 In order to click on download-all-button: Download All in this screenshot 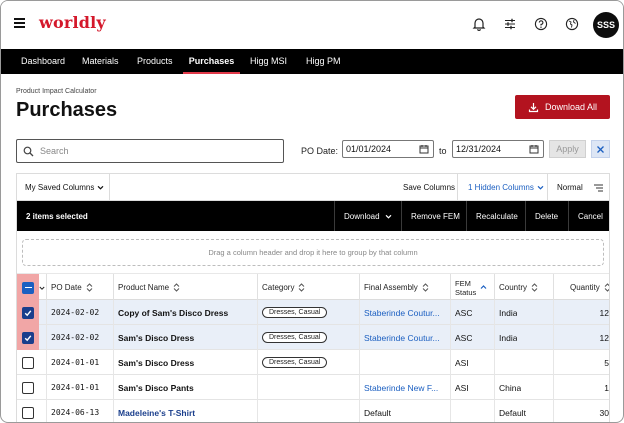, I will do `click(562, 107)`.